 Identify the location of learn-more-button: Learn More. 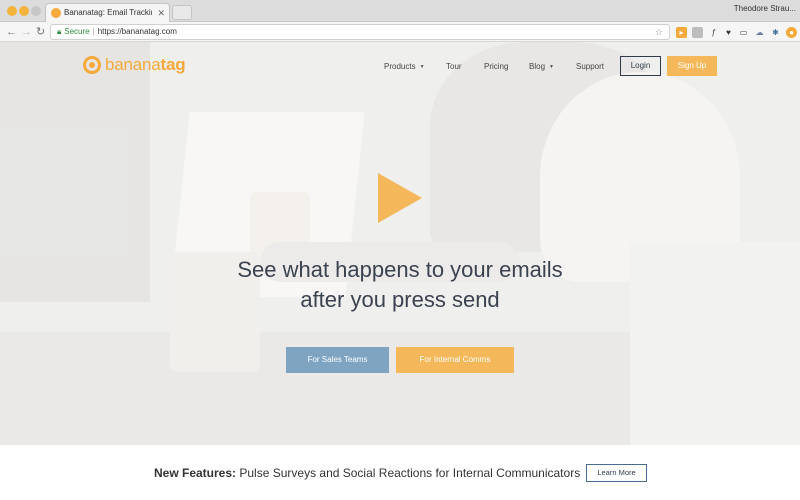
(616, 473).